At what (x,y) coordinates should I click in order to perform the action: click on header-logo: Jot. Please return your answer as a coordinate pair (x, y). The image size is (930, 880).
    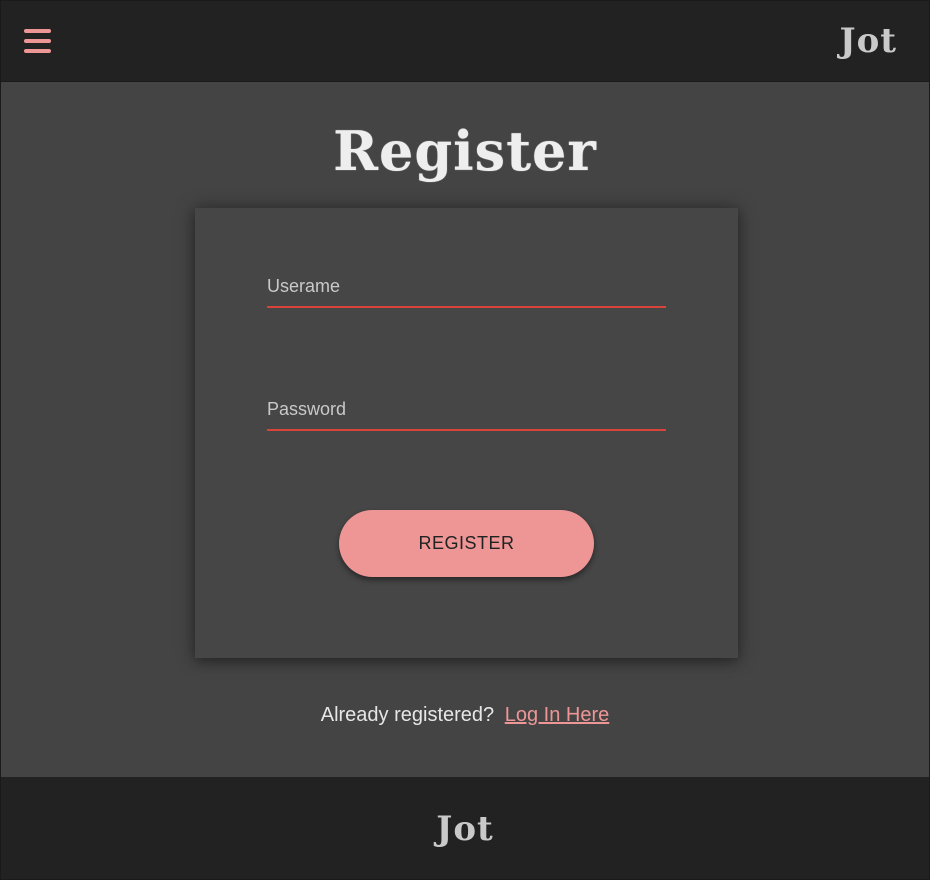
    Looking at the image, I should click on (868, 41).